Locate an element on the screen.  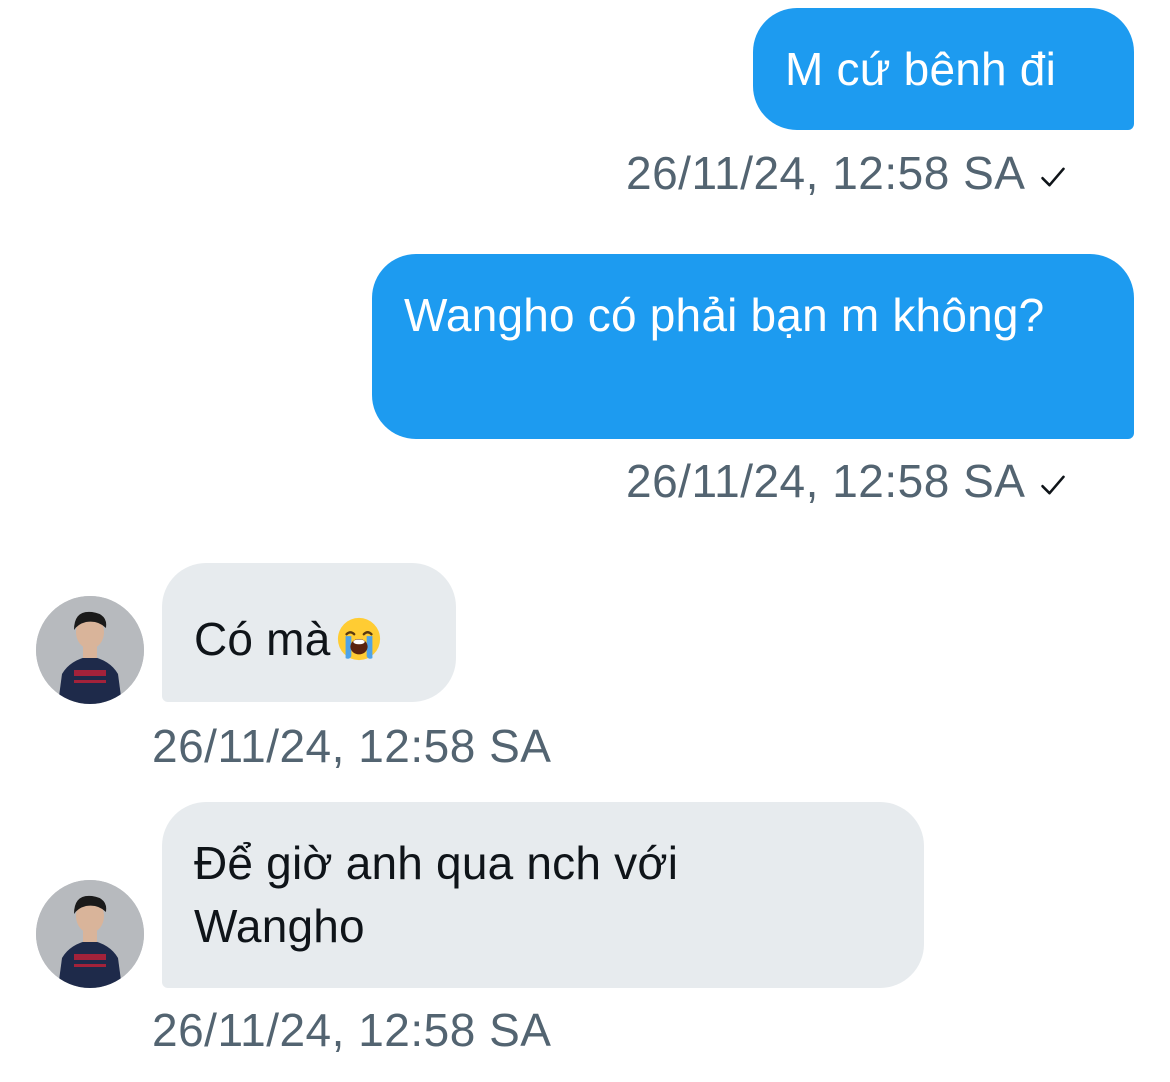
message-text: Wangho có phải bạn m không? is located at coordinates (724, 315).